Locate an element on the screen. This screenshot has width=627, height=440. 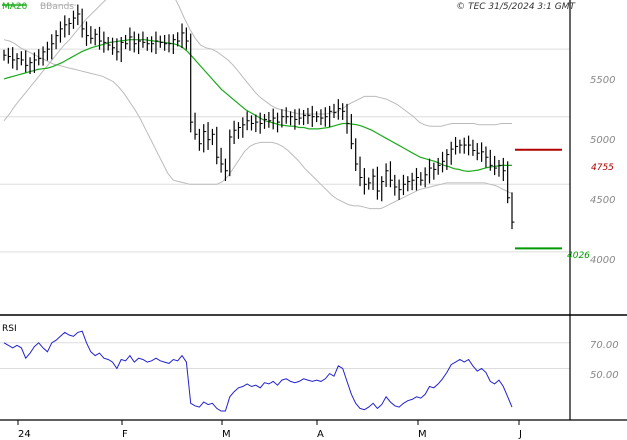
rsi-tick-label: 70.00 is located at coordinates (604, 345).